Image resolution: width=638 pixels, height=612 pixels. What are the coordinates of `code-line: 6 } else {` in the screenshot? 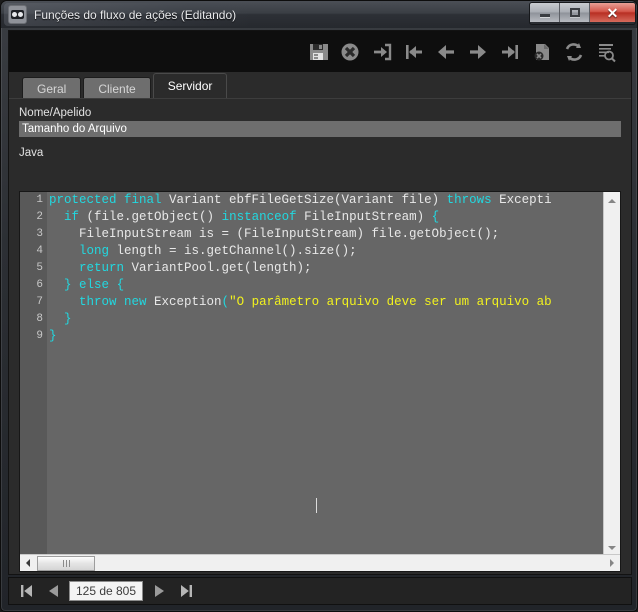 It's located at (312, 285).